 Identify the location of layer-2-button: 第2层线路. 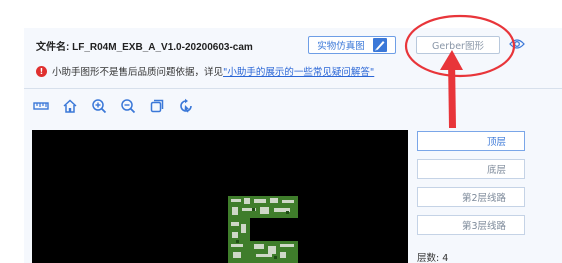
(471, 197).